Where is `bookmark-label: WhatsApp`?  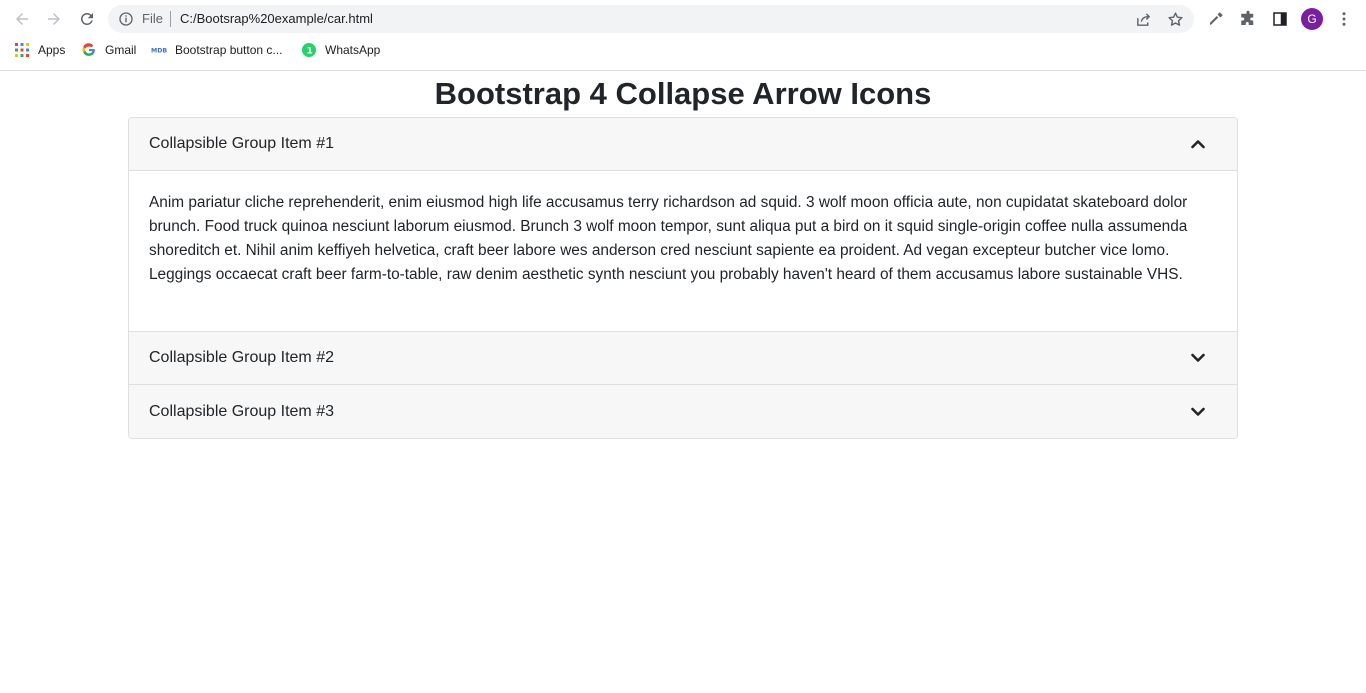 bookmark-label: WhatsApp is located at coordinates (353, 50).